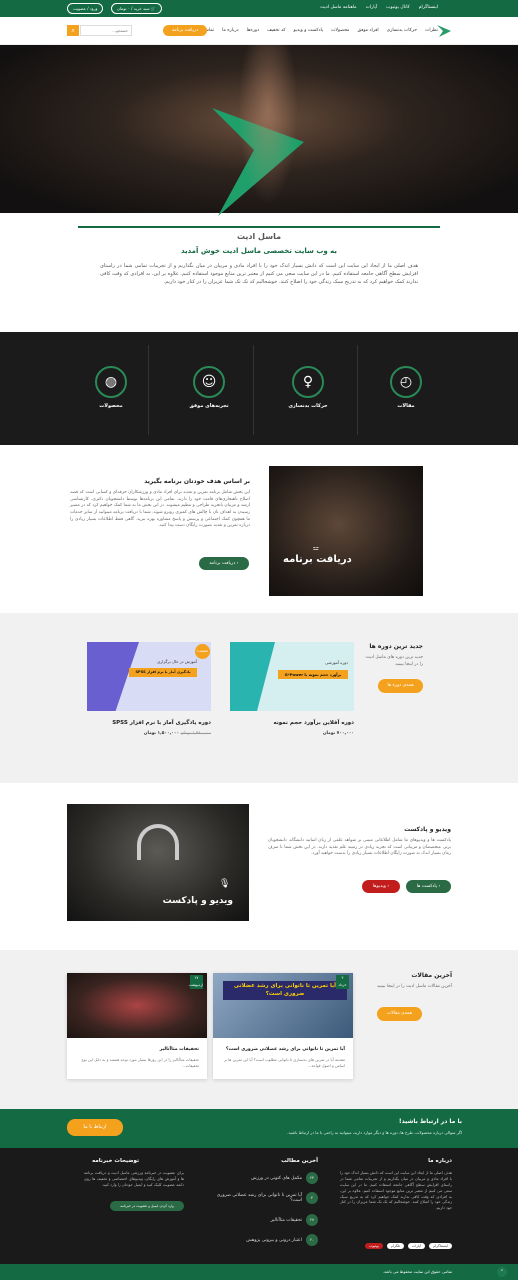  Describe the element at coordinates (154, 723) in the screenshot. I see `course-name-2: دوره یادگیری آمار با نرم افزار SPSS` at that location.